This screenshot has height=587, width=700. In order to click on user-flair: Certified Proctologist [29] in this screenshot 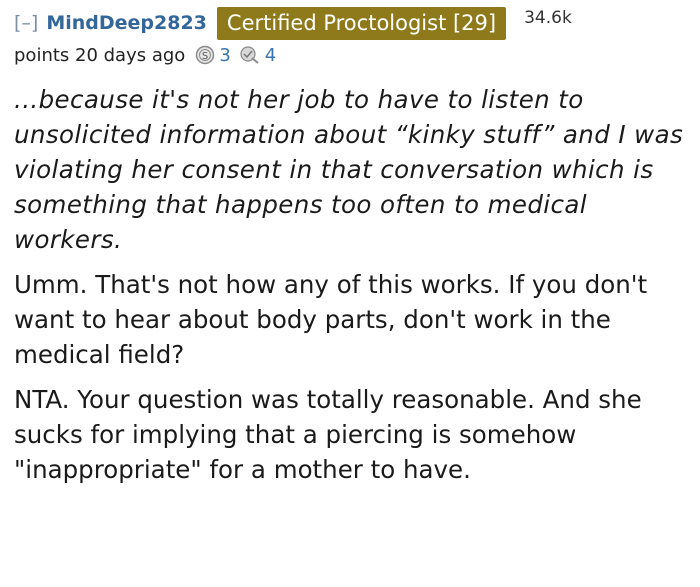, I will do `click(361, 23)`.